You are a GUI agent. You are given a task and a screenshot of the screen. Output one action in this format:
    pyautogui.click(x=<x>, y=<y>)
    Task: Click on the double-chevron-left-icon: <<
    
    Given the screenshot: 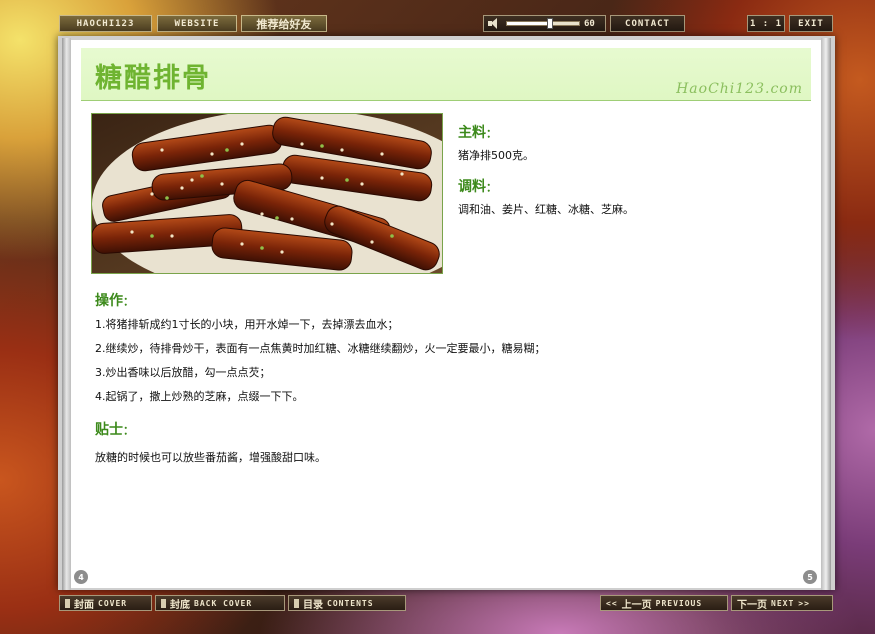 What is the action you would take?
    pyautogui.click(x=612, y=603)
    